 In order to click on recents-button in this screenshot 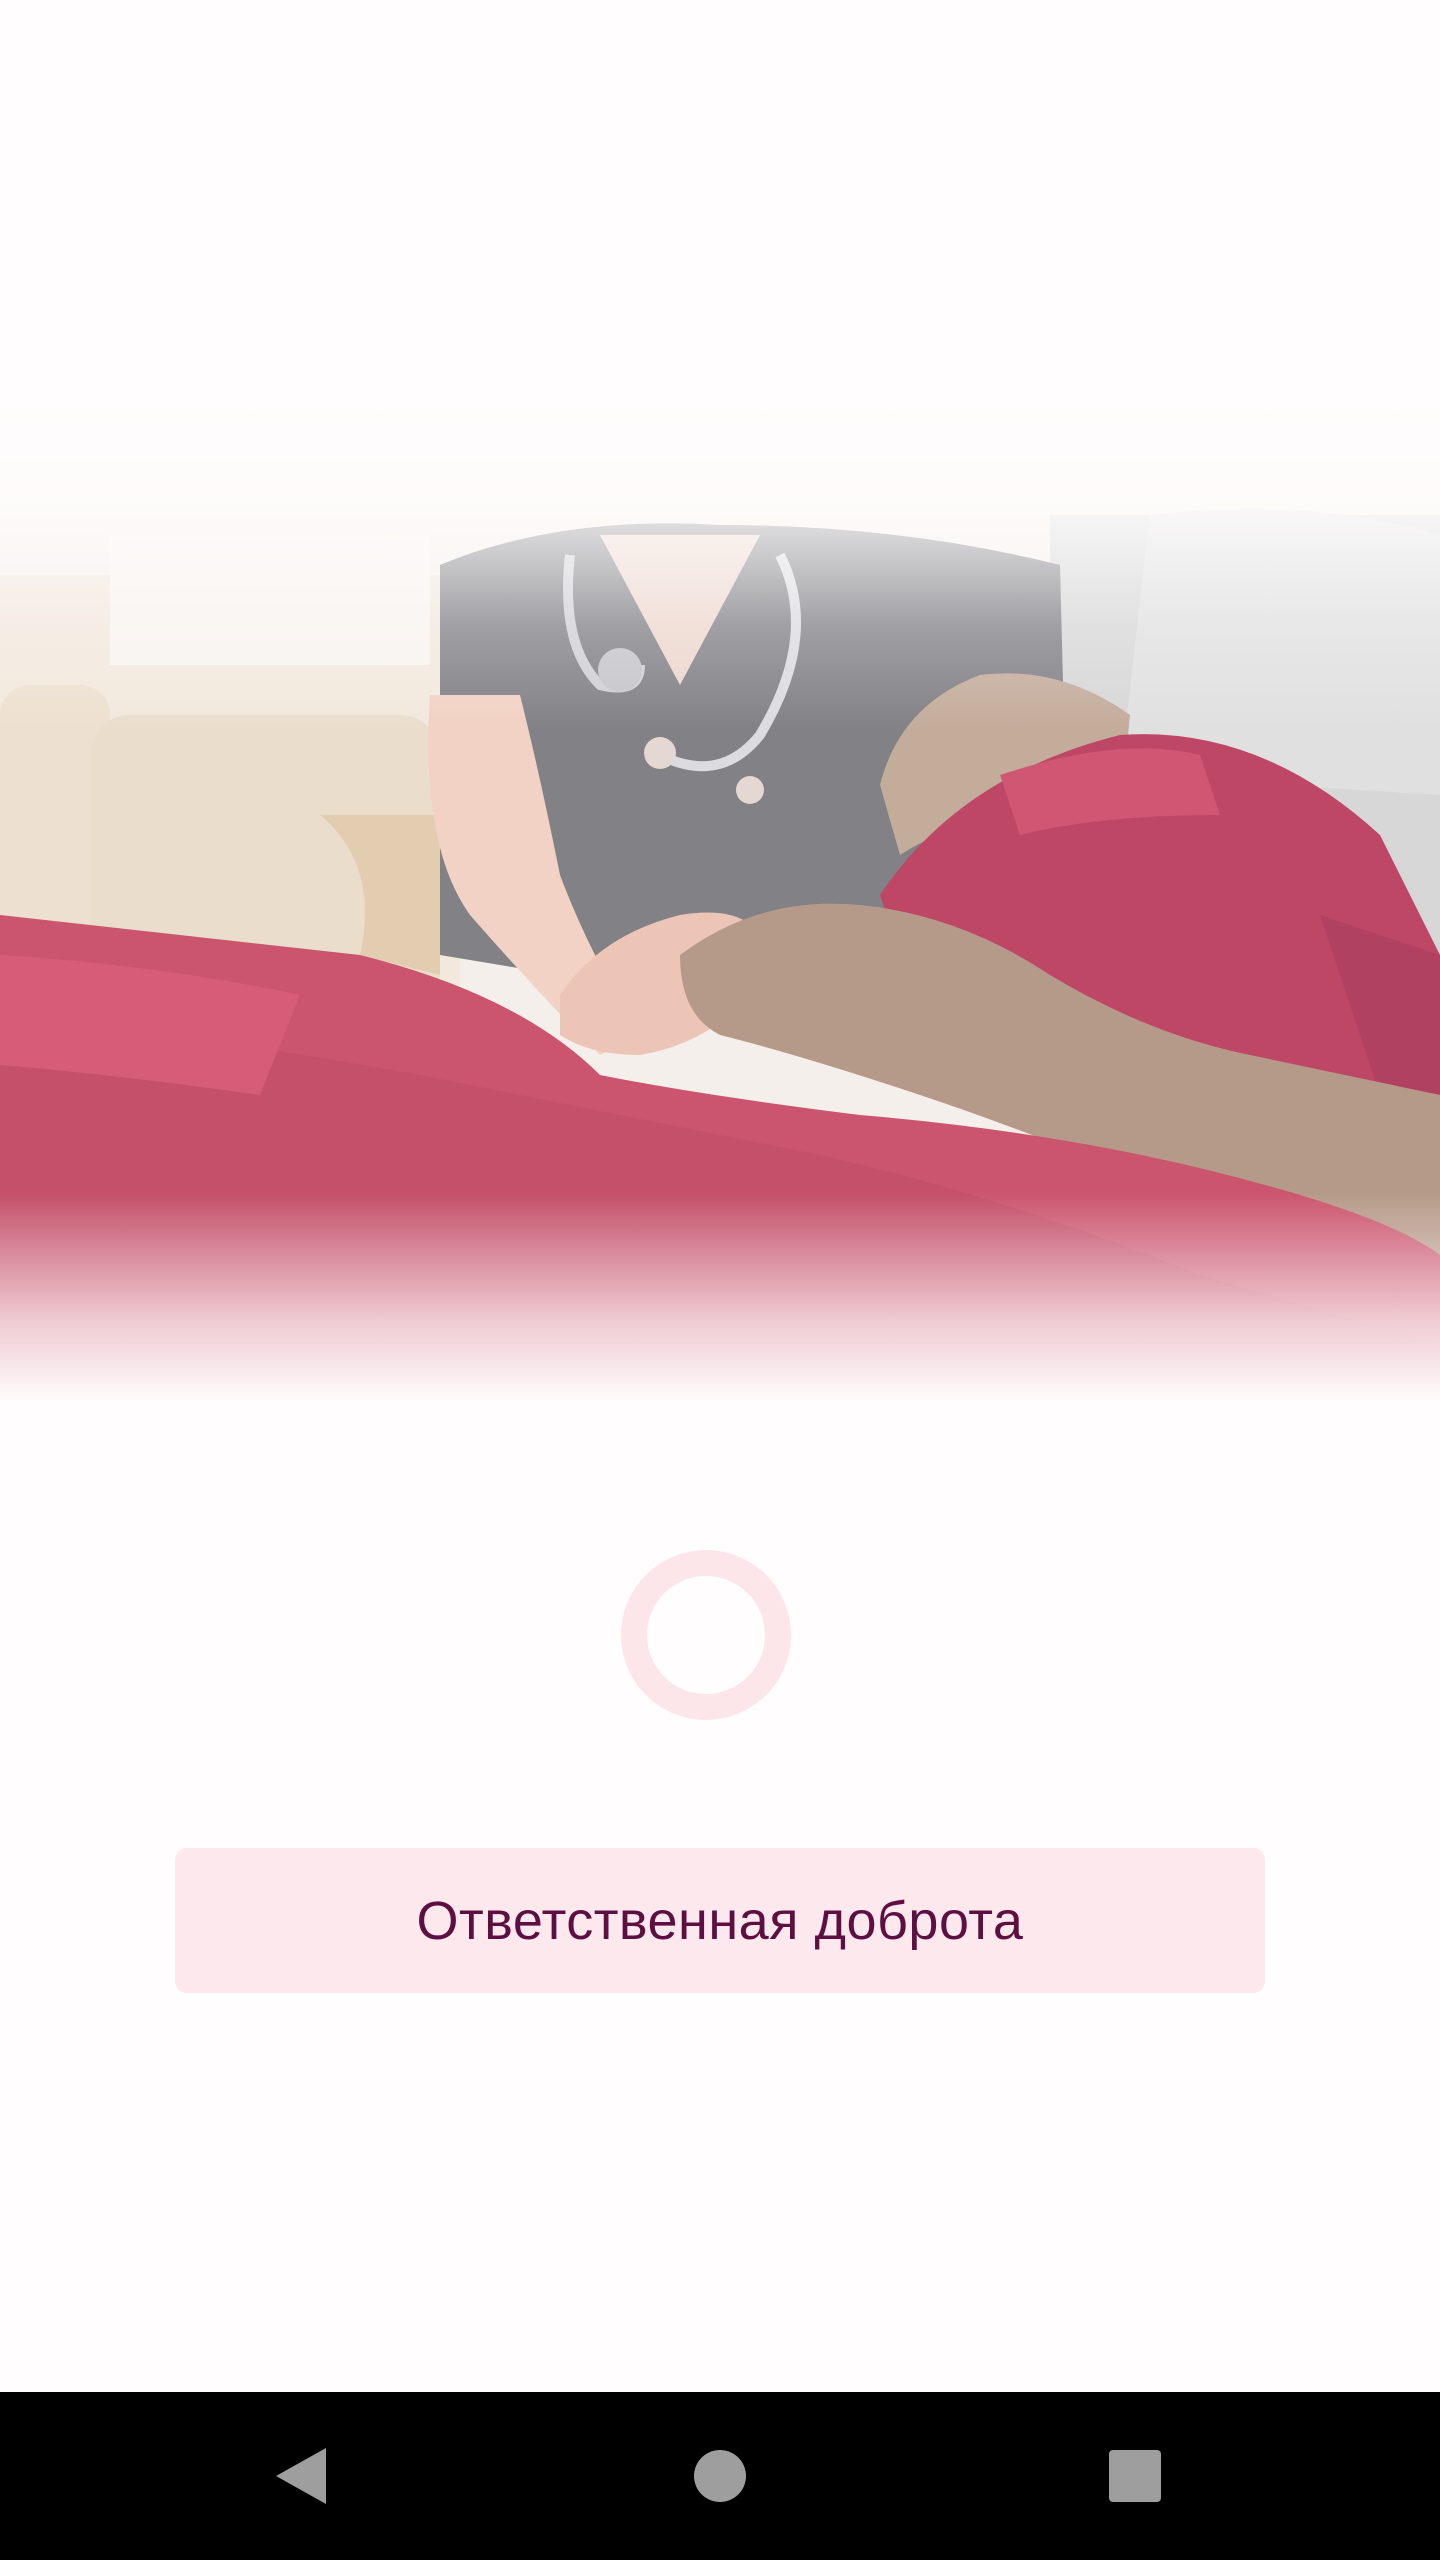, I will do `click(1135, 2476)`.